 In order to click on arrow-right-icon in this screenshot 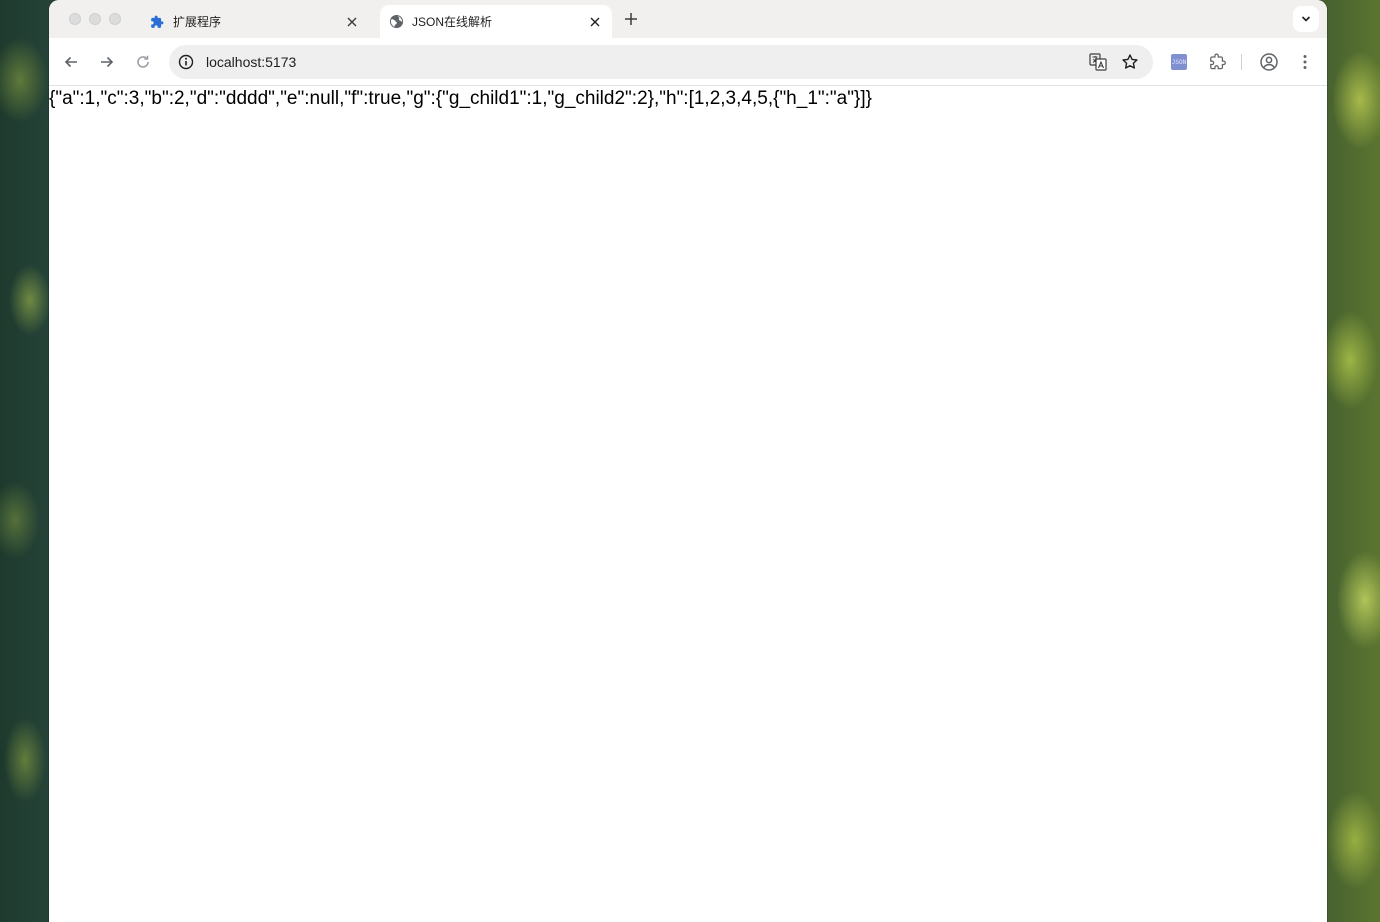, I will do `click(107, 62)`.